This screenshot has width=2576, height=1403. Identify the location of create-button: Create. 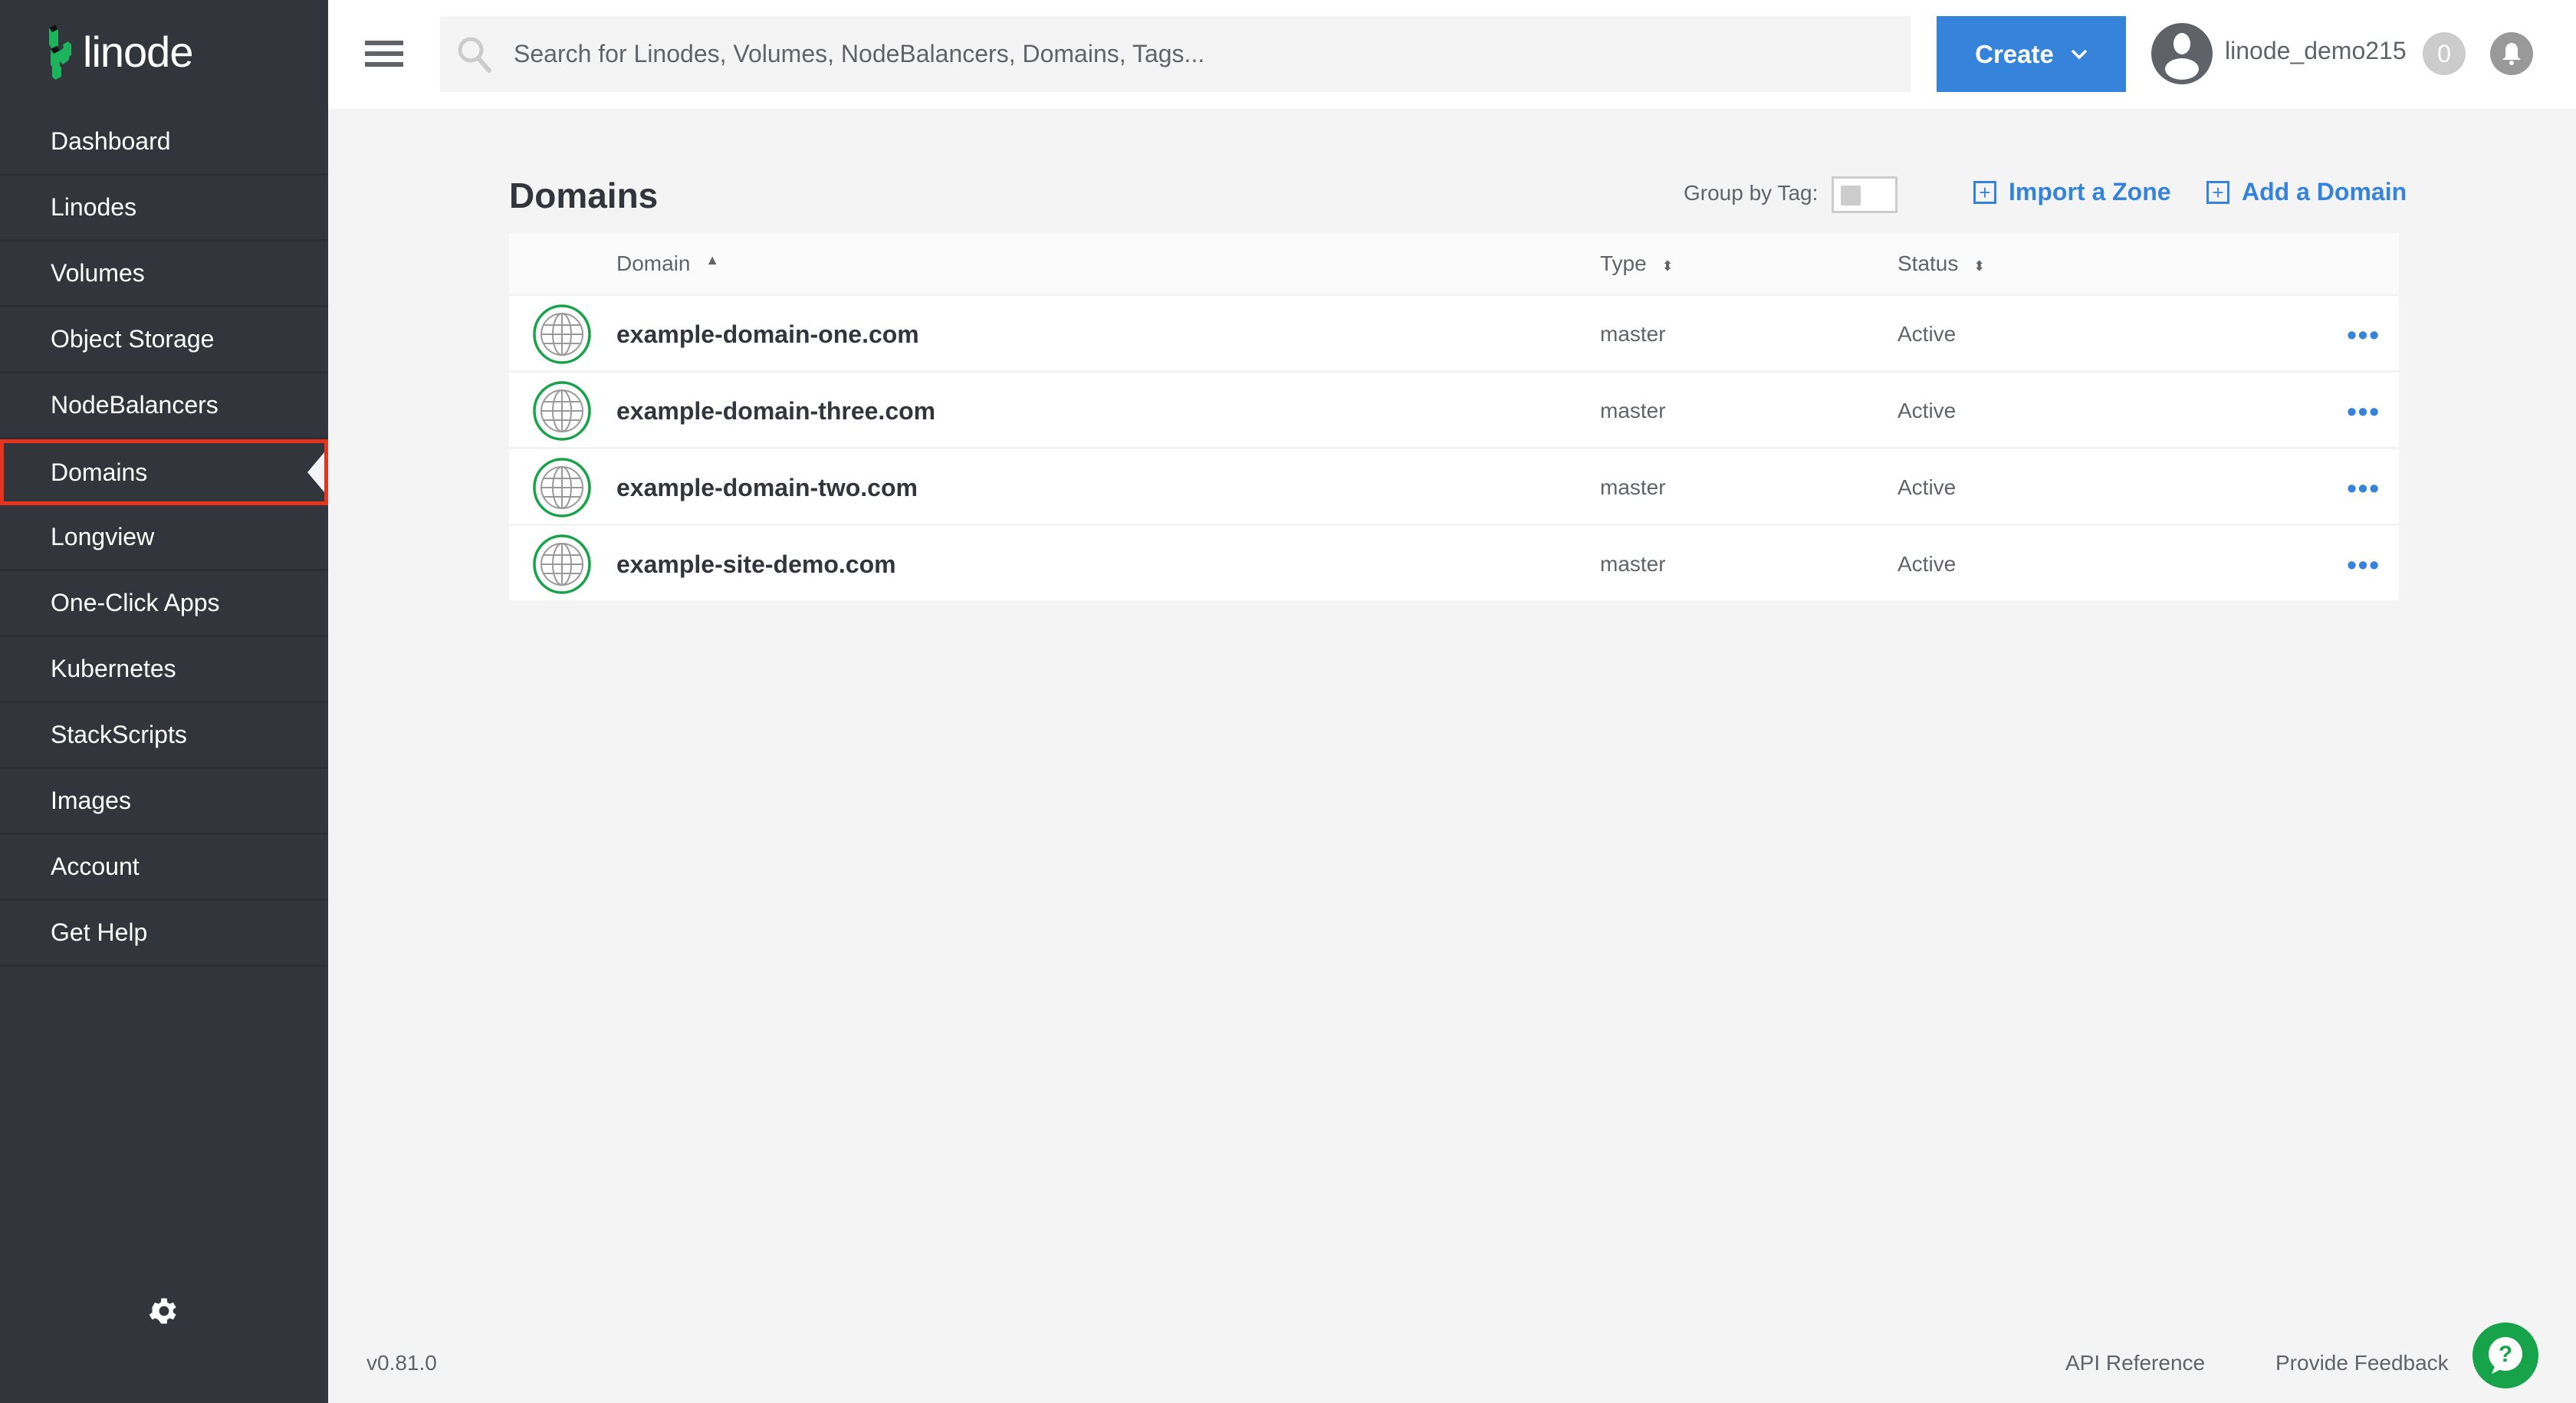
(2031, 54).